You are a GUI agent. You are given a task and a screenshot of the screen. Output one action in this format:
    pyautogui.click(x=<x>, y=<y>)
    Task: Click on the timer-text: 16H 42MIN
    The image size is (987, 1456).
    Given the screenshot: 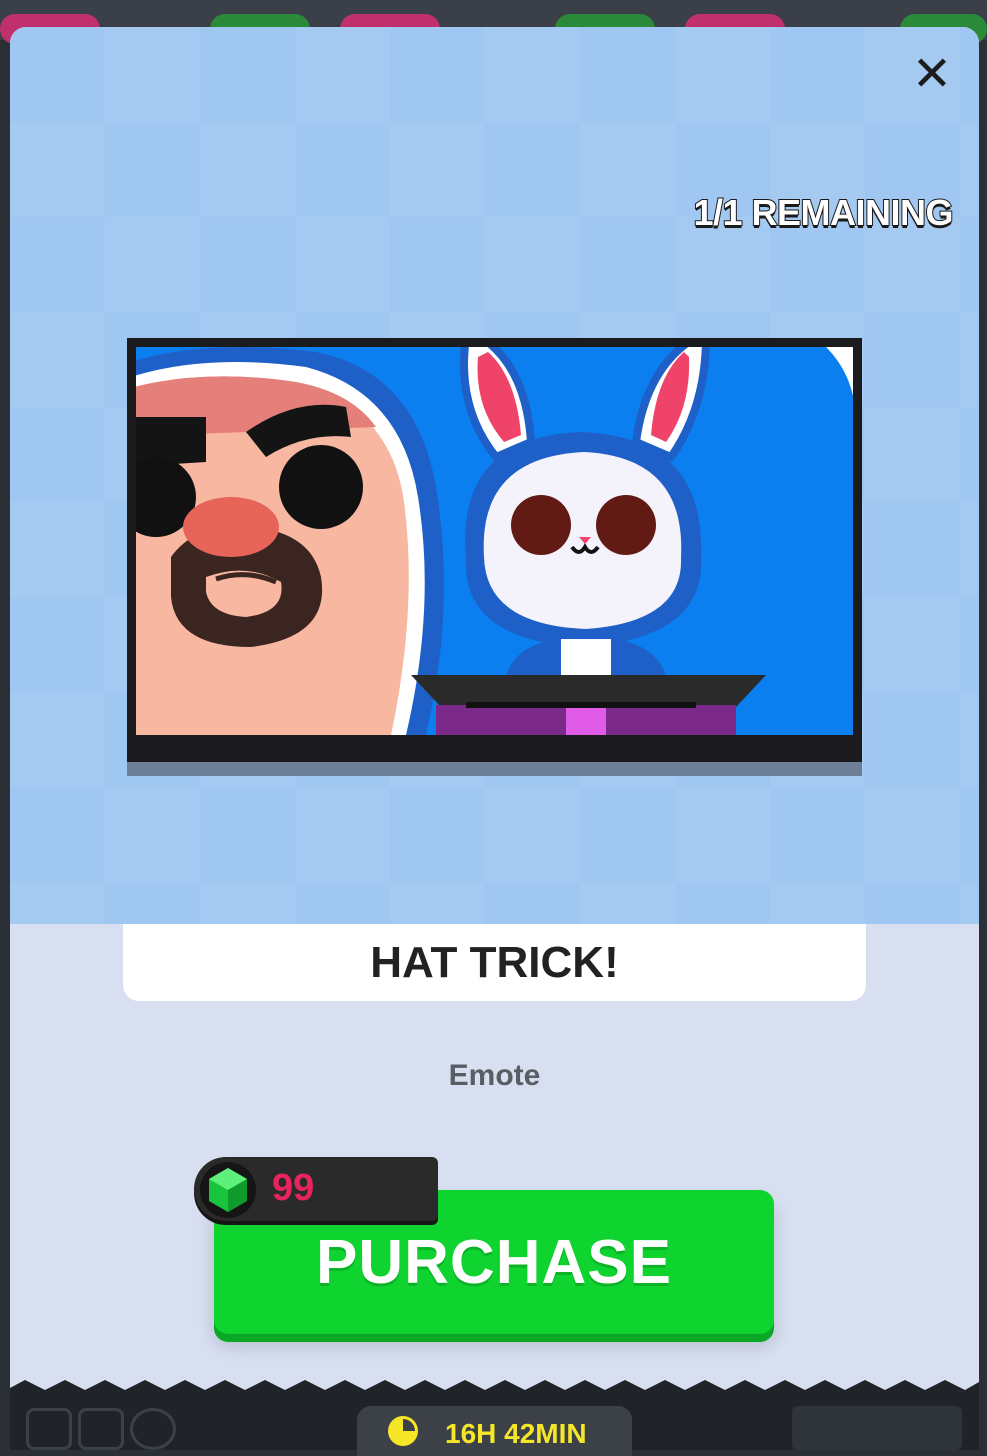 What is the action you would take?
    pyautogui.click(x=516, y=1433)
    